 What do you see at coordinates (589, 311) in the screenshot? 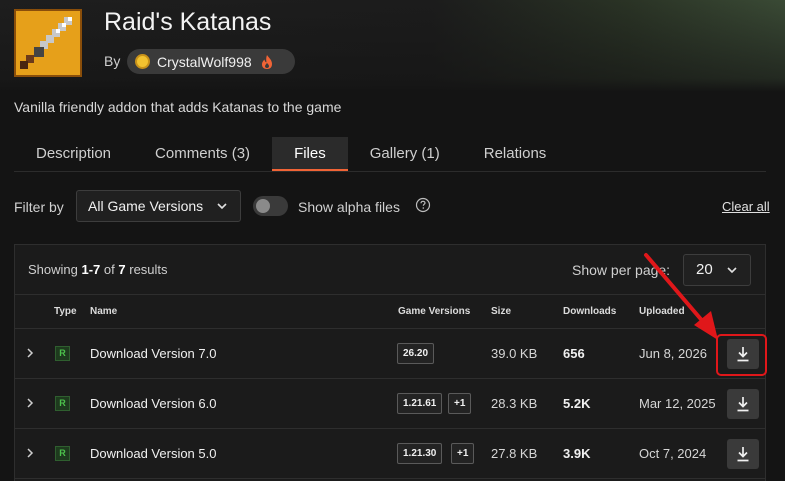
I see `header-downloads: Downloads` at bounding box center [589, 311].